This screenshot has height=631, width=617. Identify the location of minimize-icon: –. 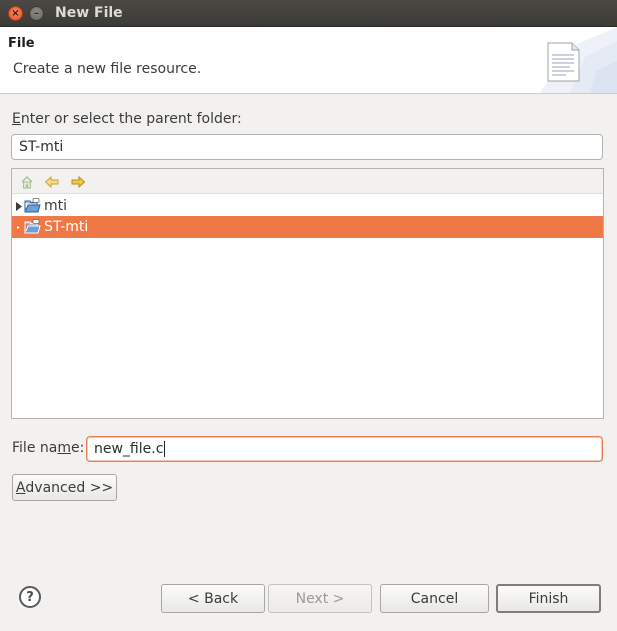
(36, 13).